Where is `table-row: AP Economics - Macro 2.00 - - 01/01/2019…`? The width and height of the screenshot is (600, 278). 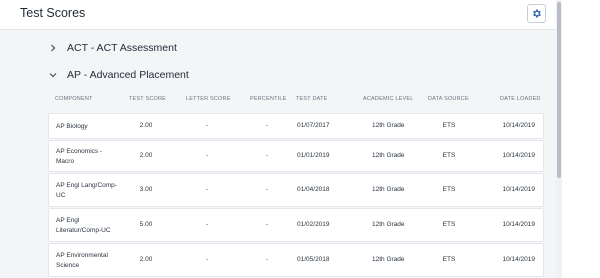
table-row: AP Economics - Macro 2.00 - - 01/01/2019… is located at coordinates (296, 156).